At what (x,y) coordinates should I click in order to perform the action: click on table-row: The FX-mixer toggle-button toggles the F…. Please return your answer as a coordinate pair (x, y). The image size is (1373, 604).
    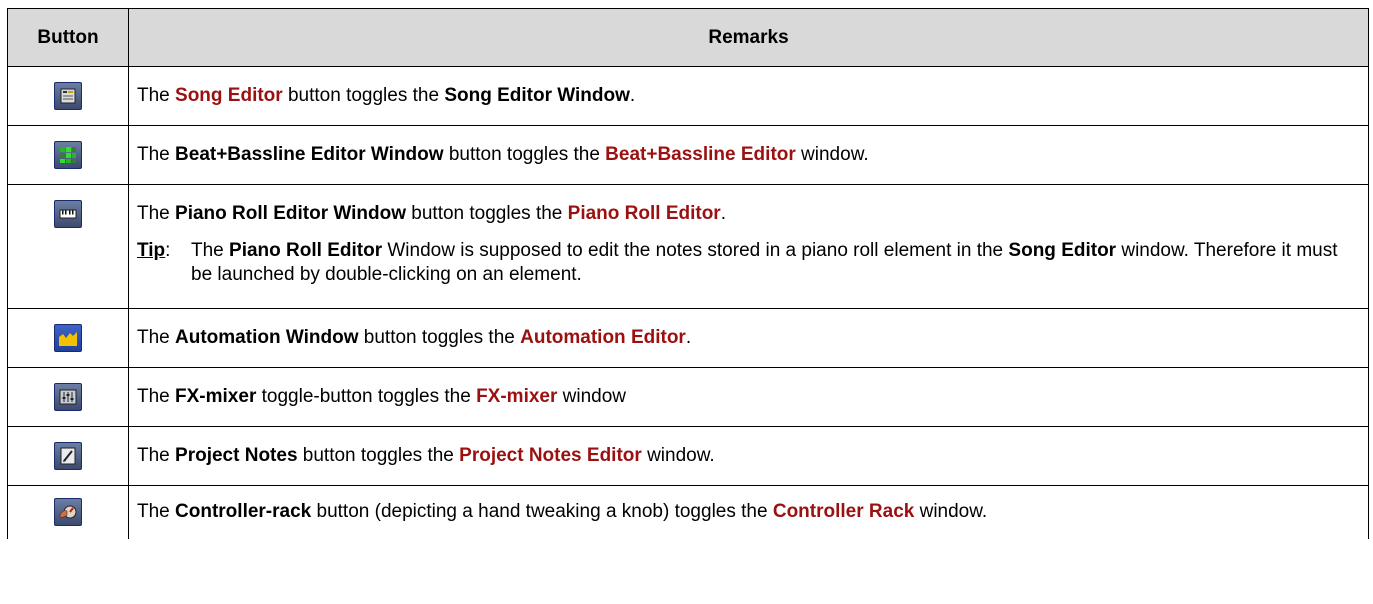
    Looking at the image, I should click on (688, 397).